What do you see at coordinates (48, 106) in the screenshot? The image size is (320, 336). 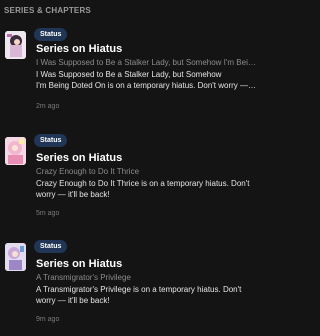 I see `timestamp: 2m ago` at bounding box center [48, 106].